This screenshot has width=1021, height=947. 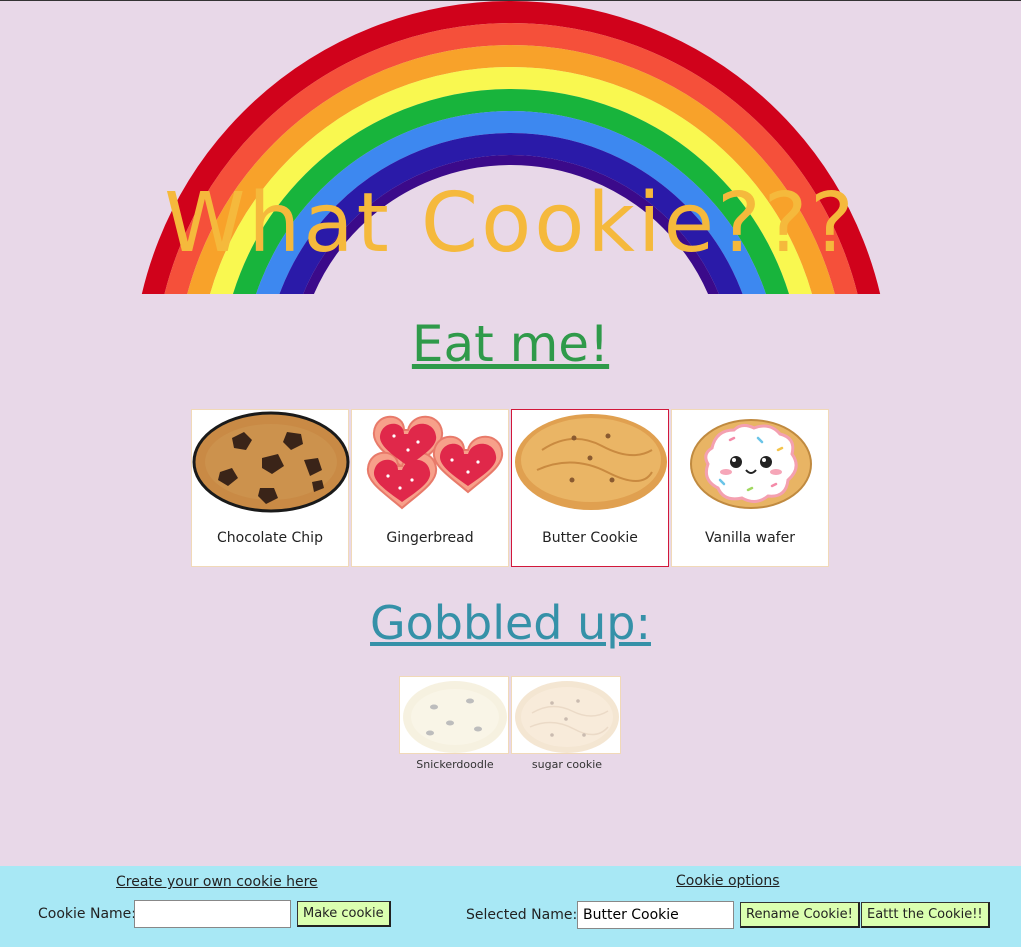 What do you see at coordinates (510, 223) in the screenshot?
I see `page-title: What Cookie???` at bounding box center [510, 223].